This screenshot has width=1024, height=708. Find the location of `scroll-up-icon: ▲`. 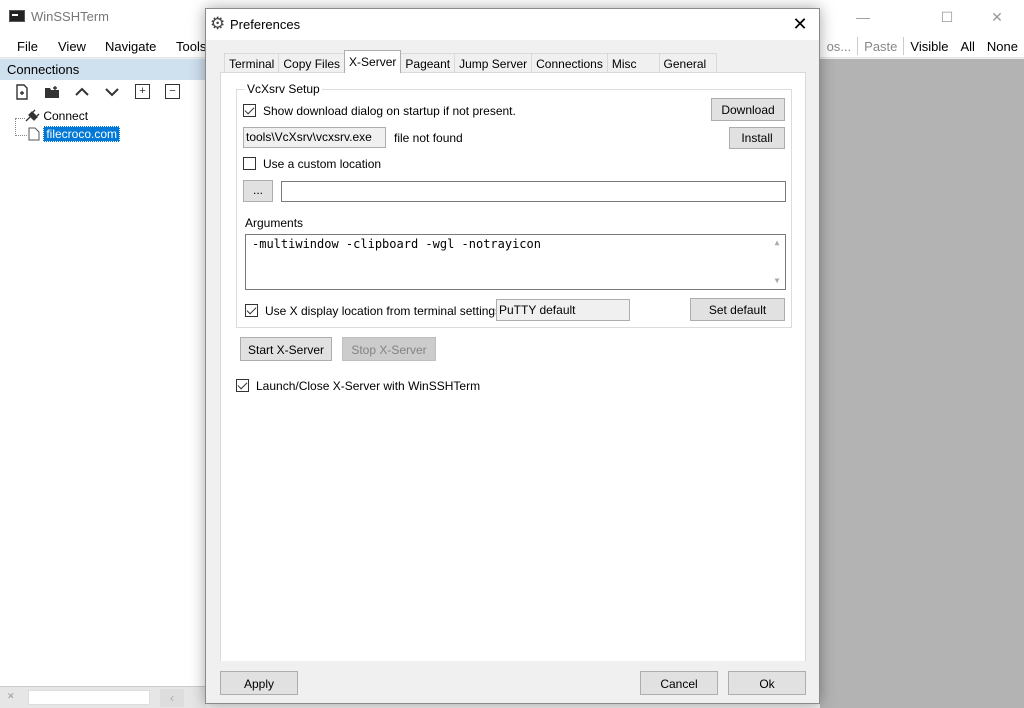

scroll-up-icon: ▲ is located at coordinates (777, 243).